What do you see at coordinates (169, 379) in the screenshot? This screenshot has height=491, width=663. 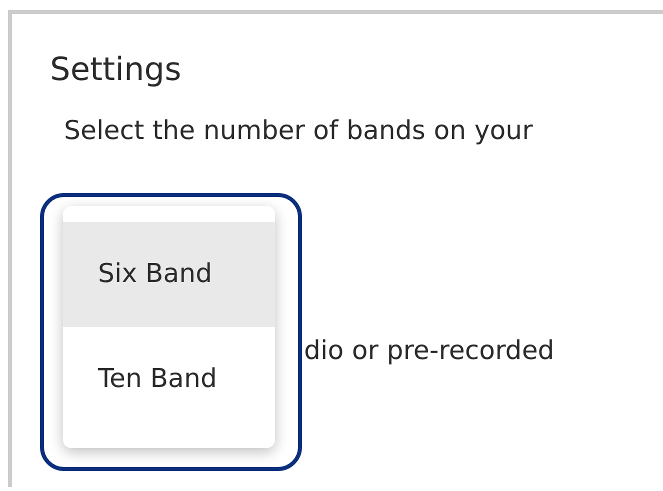 I see `dropdown-option: Ten Band` at bounding box center [169, 379].